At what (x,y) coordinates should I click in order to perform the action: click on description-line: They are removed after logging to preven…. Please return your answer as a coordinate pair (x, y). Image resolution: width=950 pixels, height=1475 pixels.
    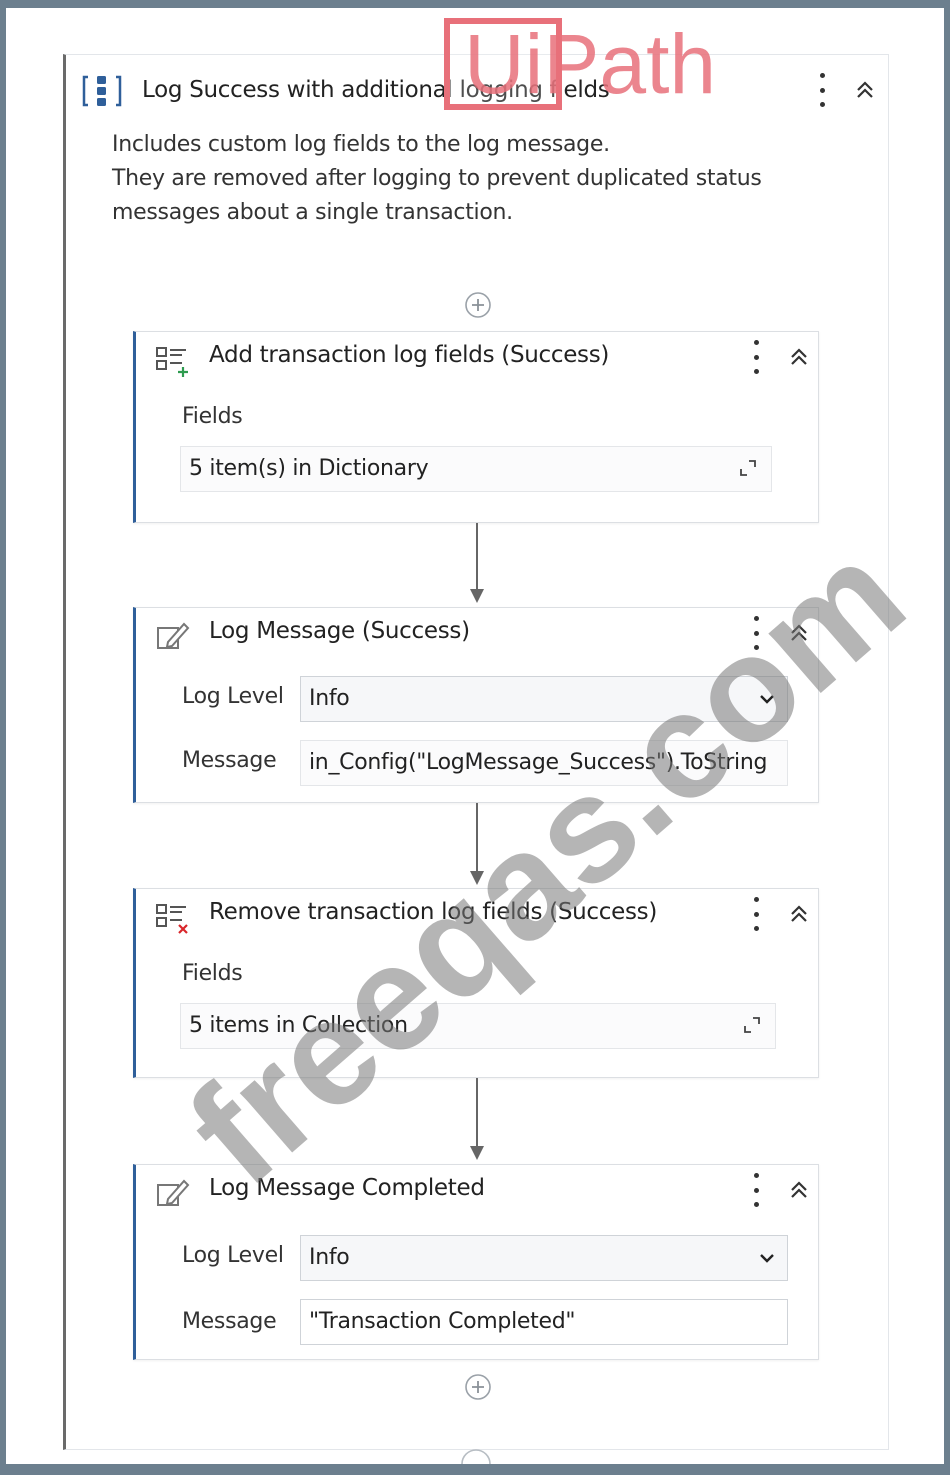
    Looking at the image, I should click on (437, 178).